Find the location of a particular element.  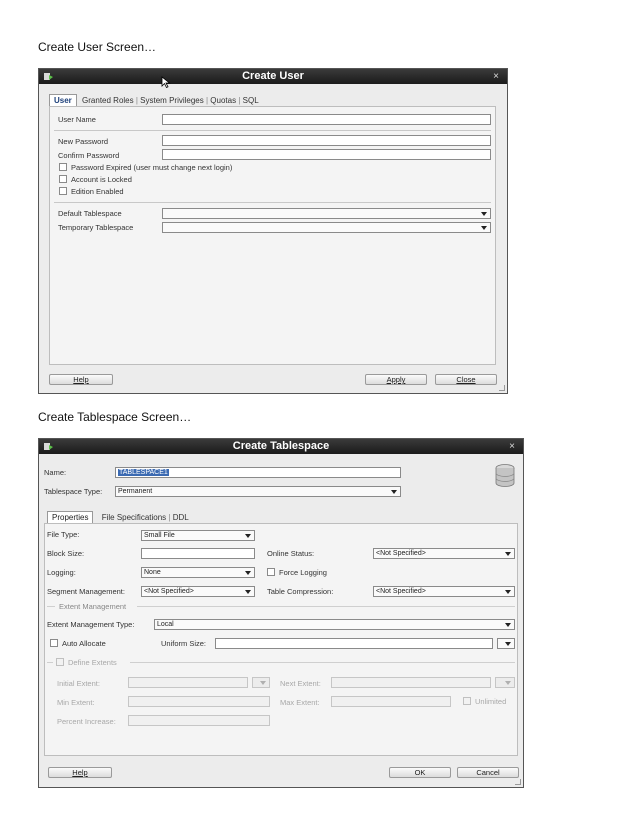

user-name-input is located at coordinates (326, 119).